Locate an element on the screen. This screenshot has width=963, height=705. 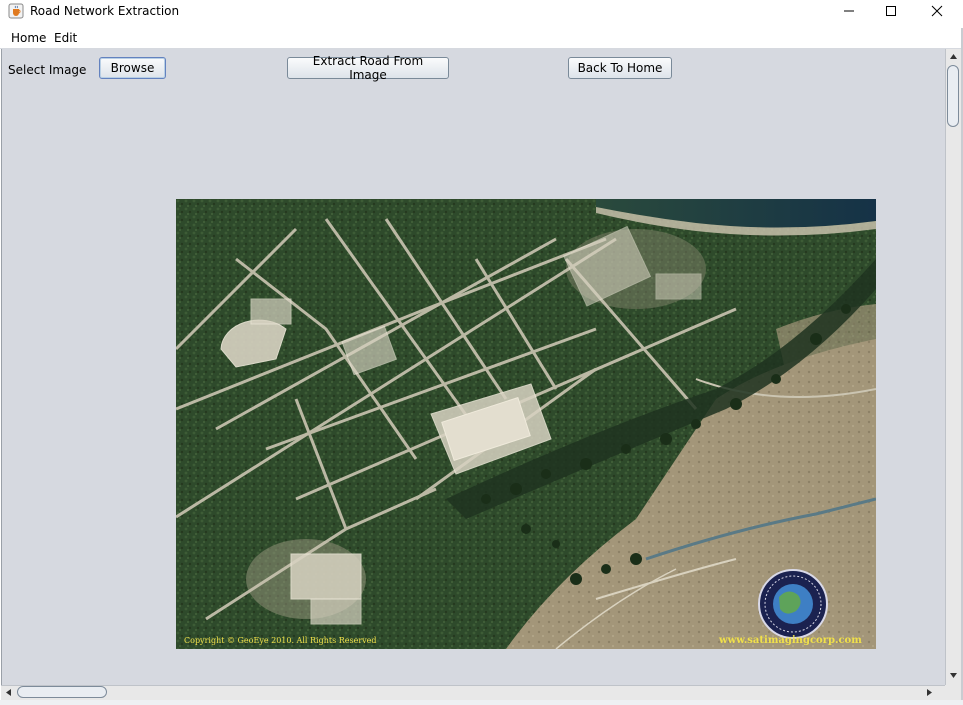
window-bottom-edge is located at coordinates (481, 702).